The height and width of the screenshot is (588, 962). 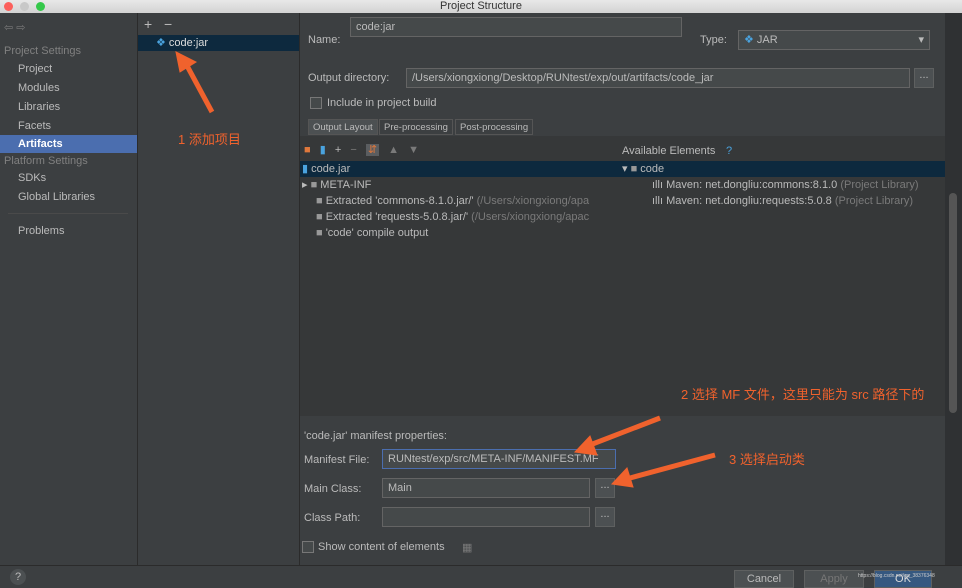 I want to click on watermark: https://blog.csdn.net/qq_38376348, so click(x=896, y=576).